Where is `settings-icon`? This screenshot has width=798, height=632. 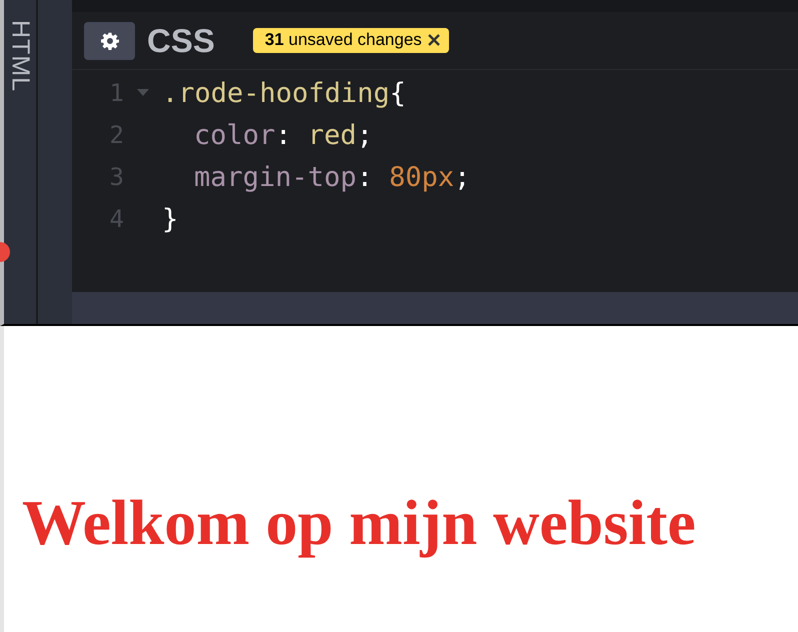 settings-icon is located at coordinates (109, 41).